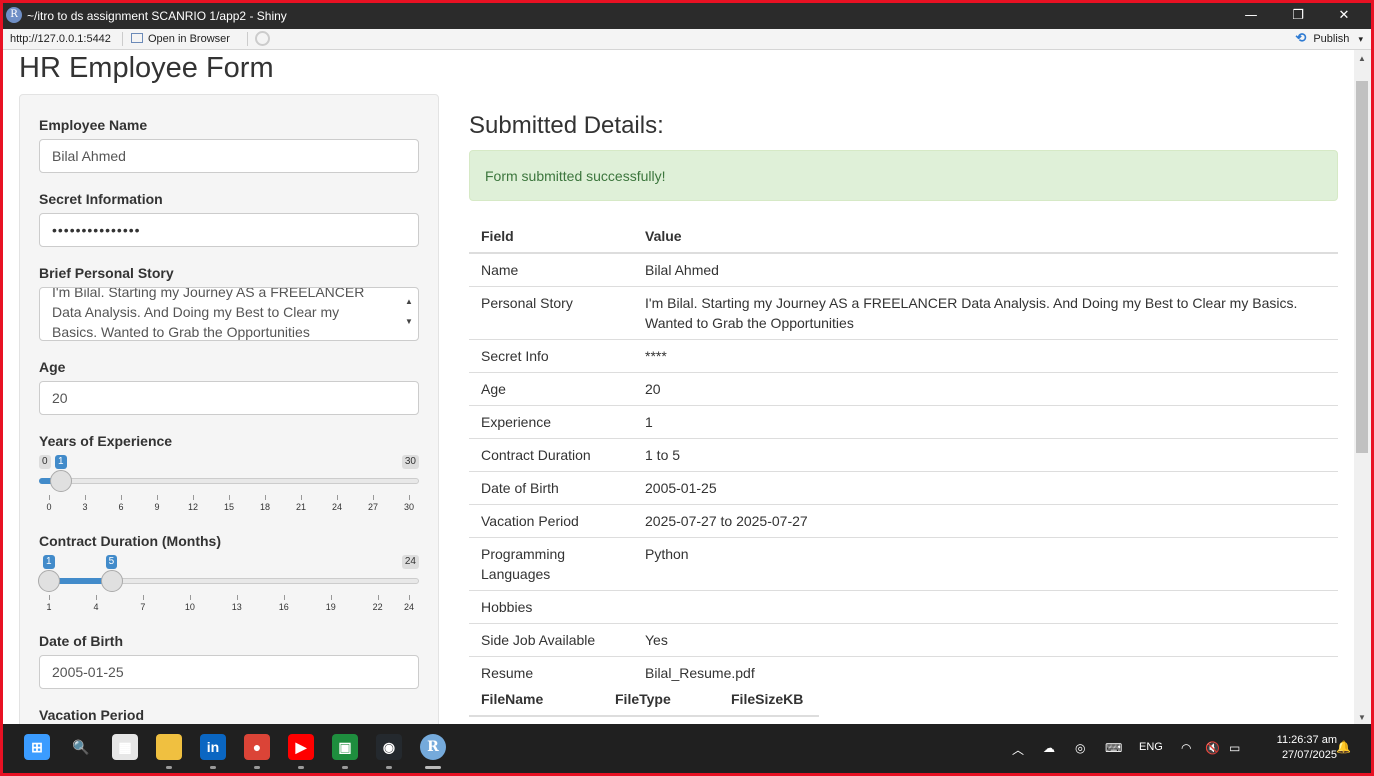 The image size is (1374, 776). Describe the element at coordinates (169, 747) in the screenshot. I see `file-explorer-icon` at that location.